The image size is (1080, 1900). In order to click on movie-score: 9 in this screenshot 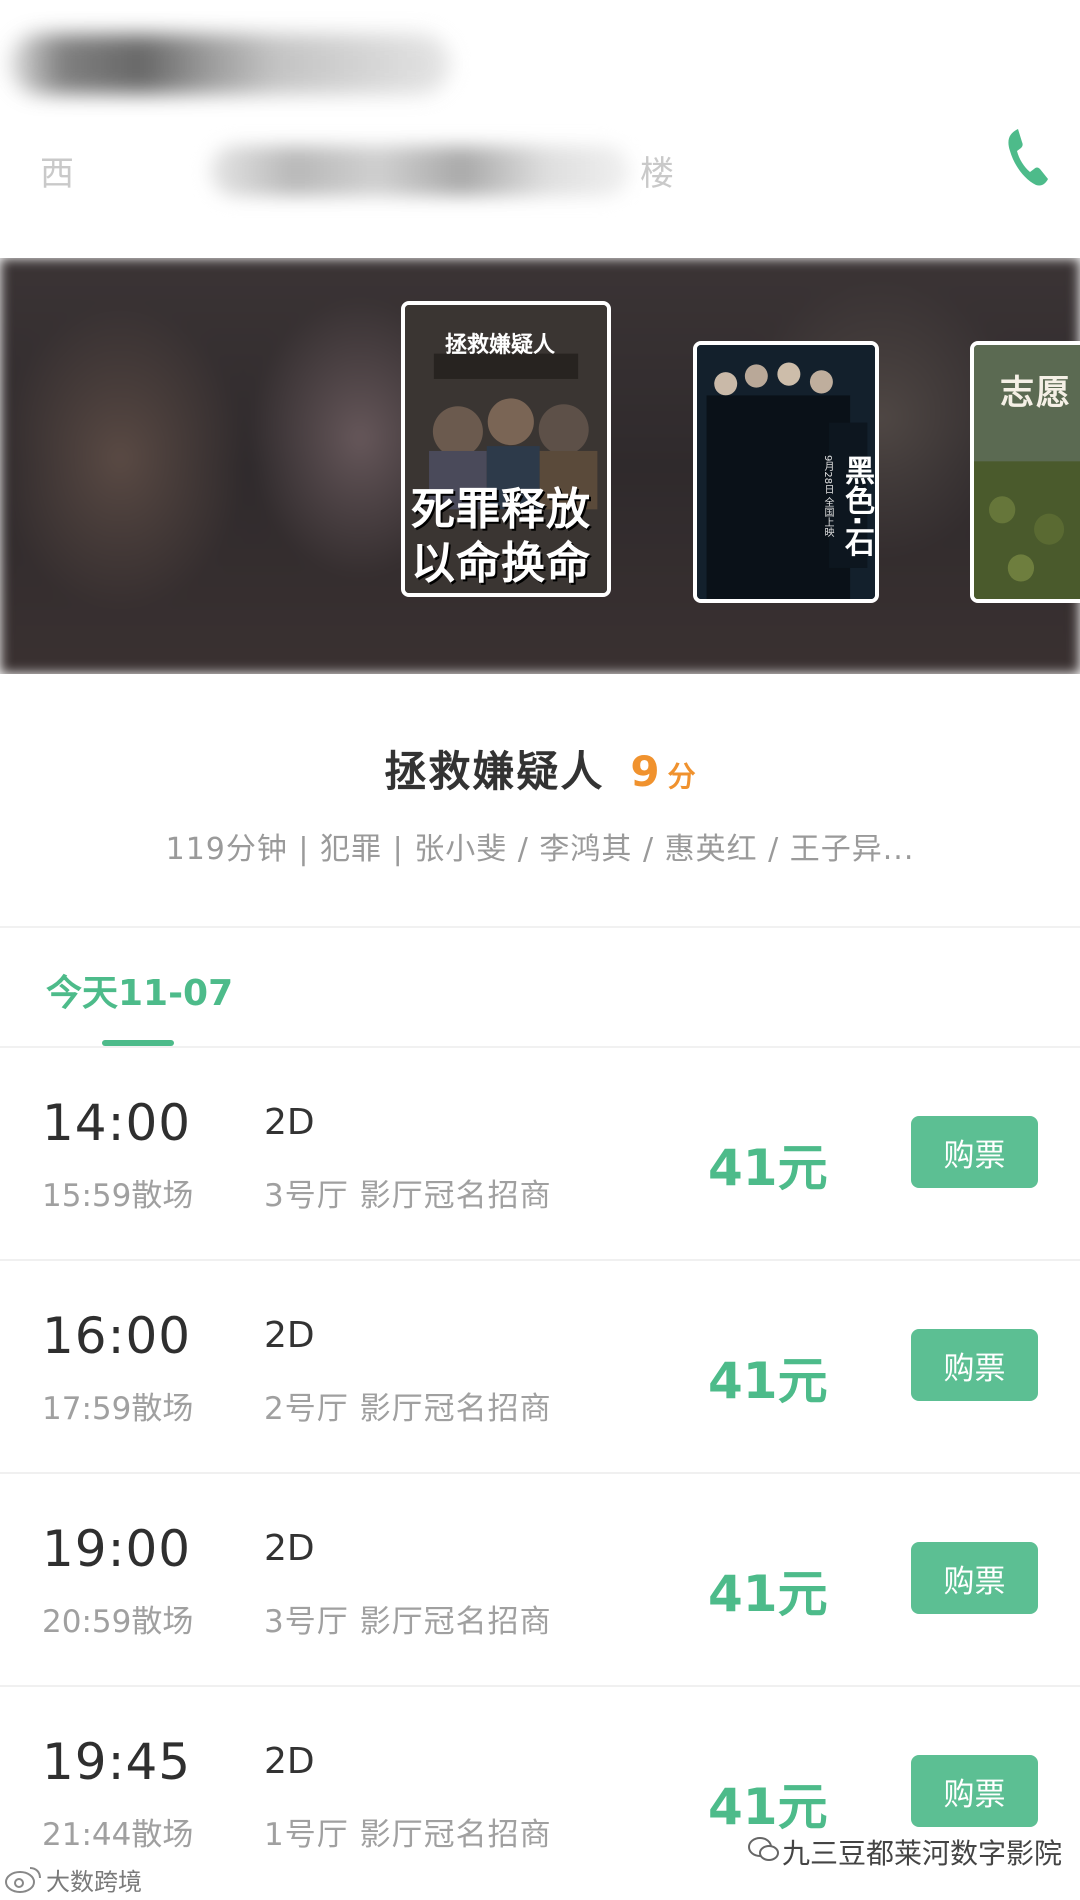, I will do `click(645, 771)`.